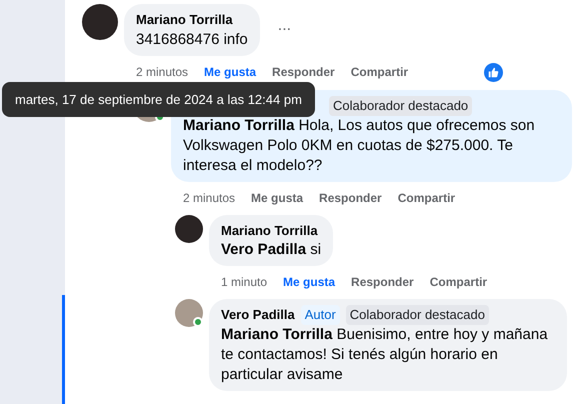  I want to click on comment-text: Vero Padilla si, so click(271, 250).